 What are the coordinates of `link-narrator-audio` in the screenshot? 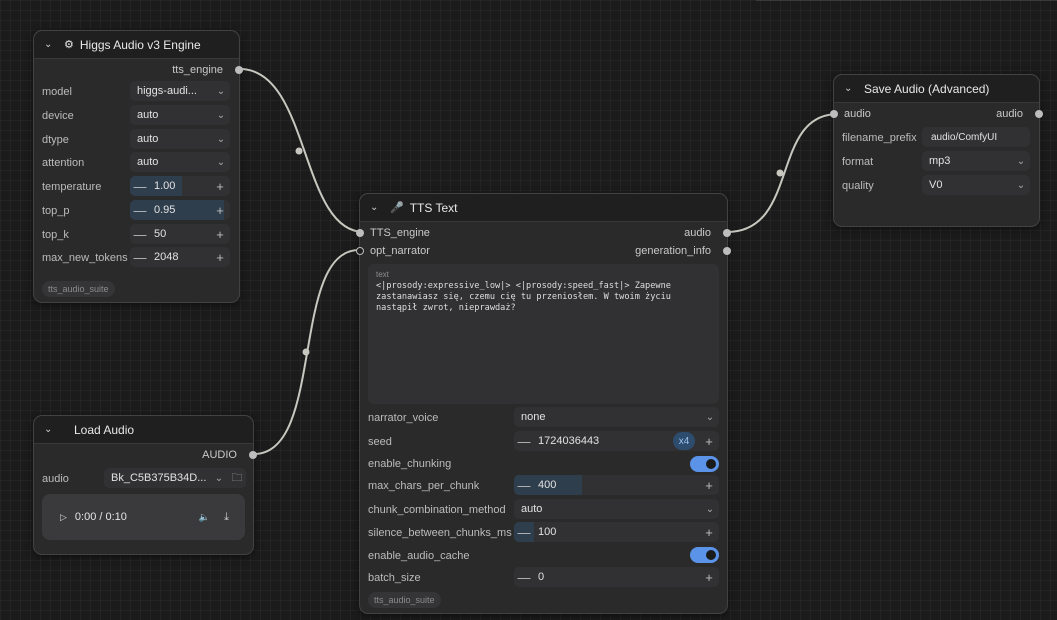 It's located at (306, 352).